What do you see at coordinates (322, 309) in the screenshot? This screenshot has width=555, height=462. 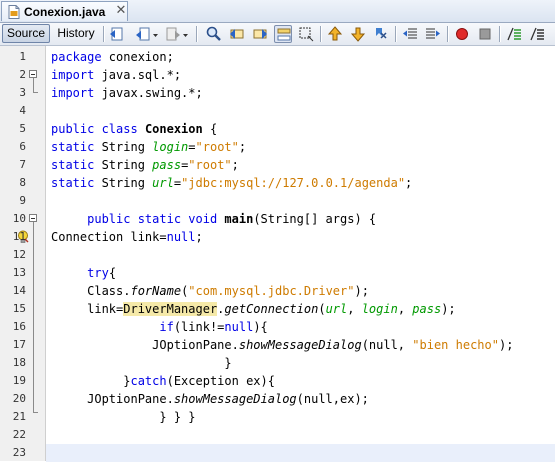 I see `code-token: (` at bounding box center [322, 309].